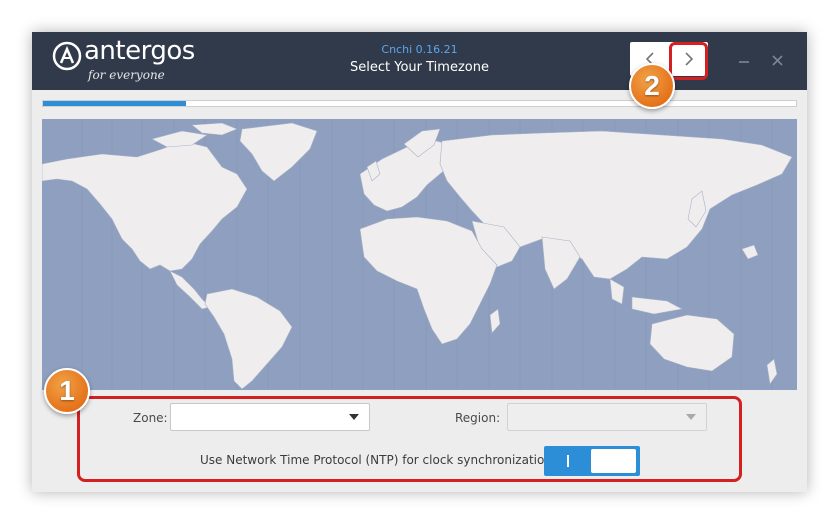  I want to click on step-badge-1: 1, so click(67, 391).